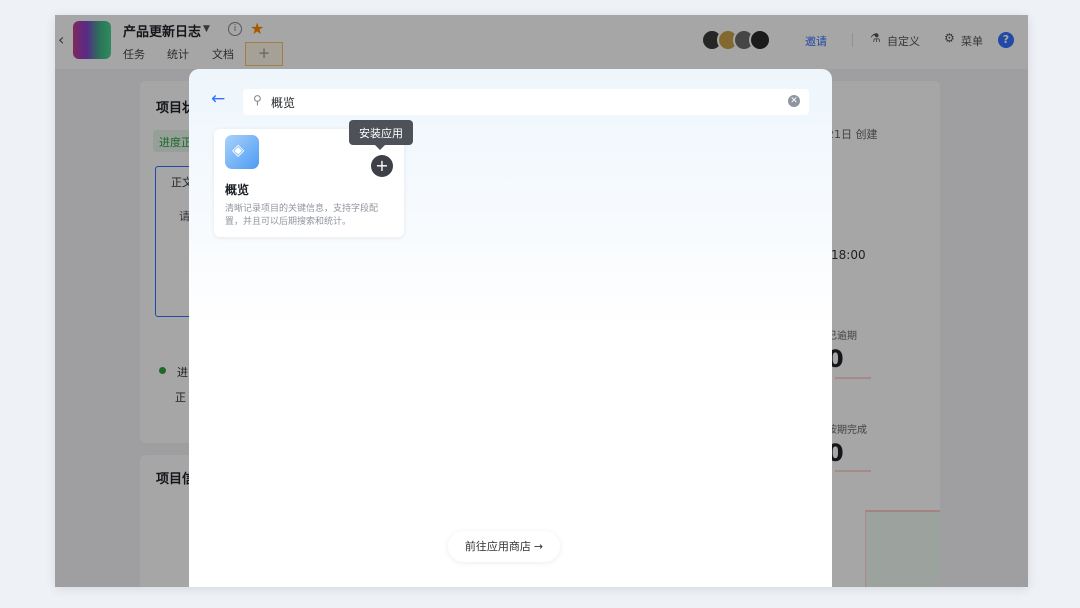 The width and height of the screenshot is (1080, 608). What do you see at coordinates (382, 166) in the screenshot?
I see `install-button: +` at bounding box center [382, 166].